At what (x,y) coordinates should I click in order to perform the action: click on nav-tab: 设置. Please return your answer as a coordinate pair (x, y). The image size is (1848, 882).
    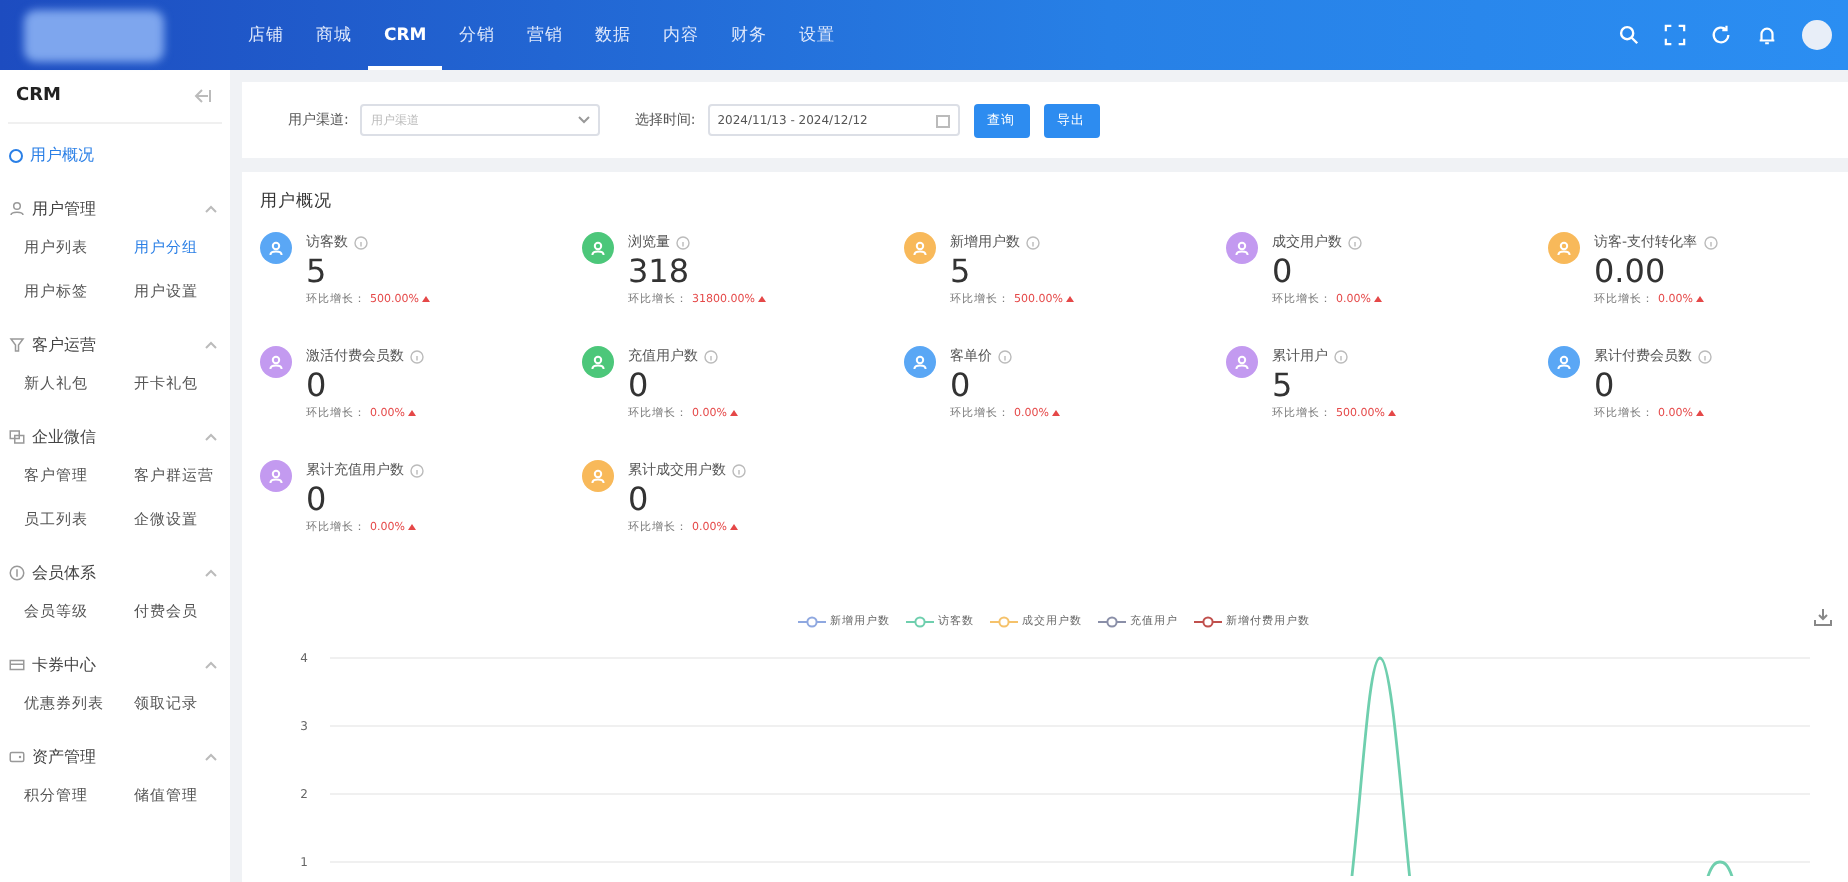
    Looking at the image, I should click on (816, 35).